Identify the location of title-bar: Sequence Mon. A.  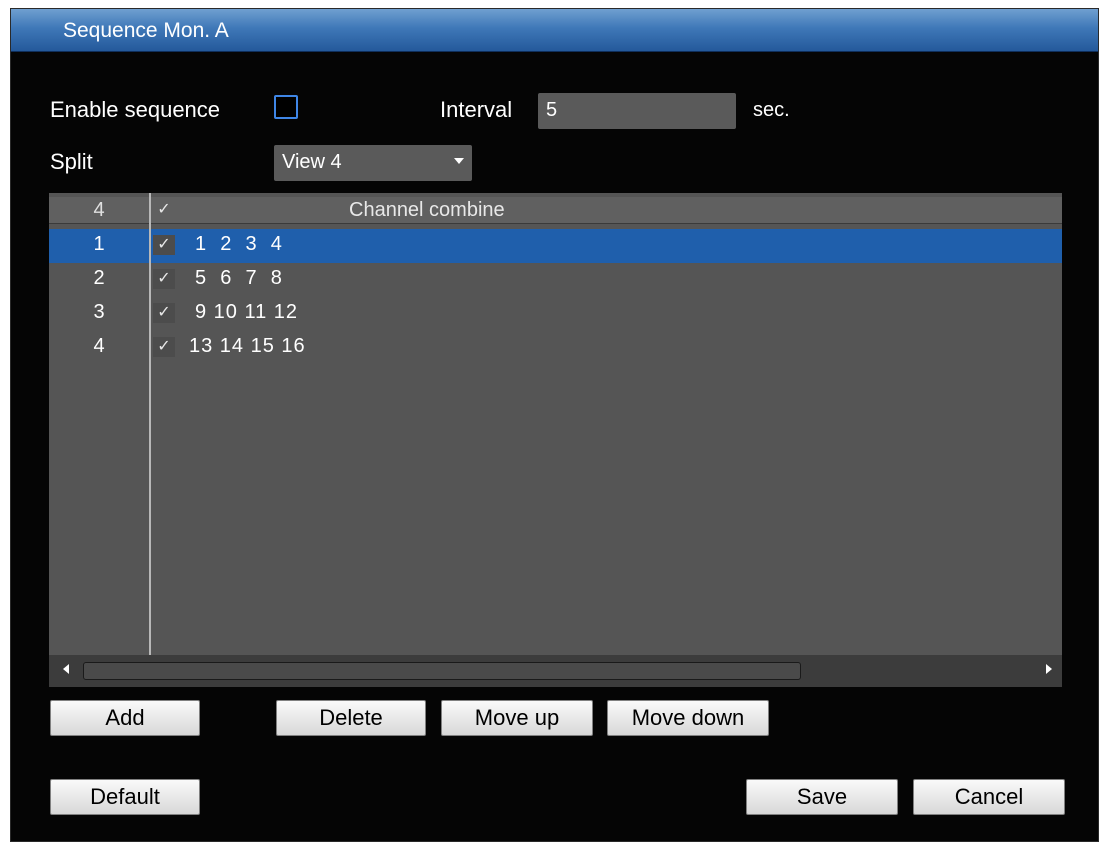
(554, 30).